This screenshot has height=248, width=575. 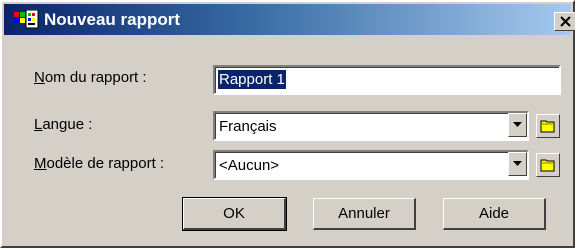 I want to click on template-browse-button, so click(x=548, y=165).